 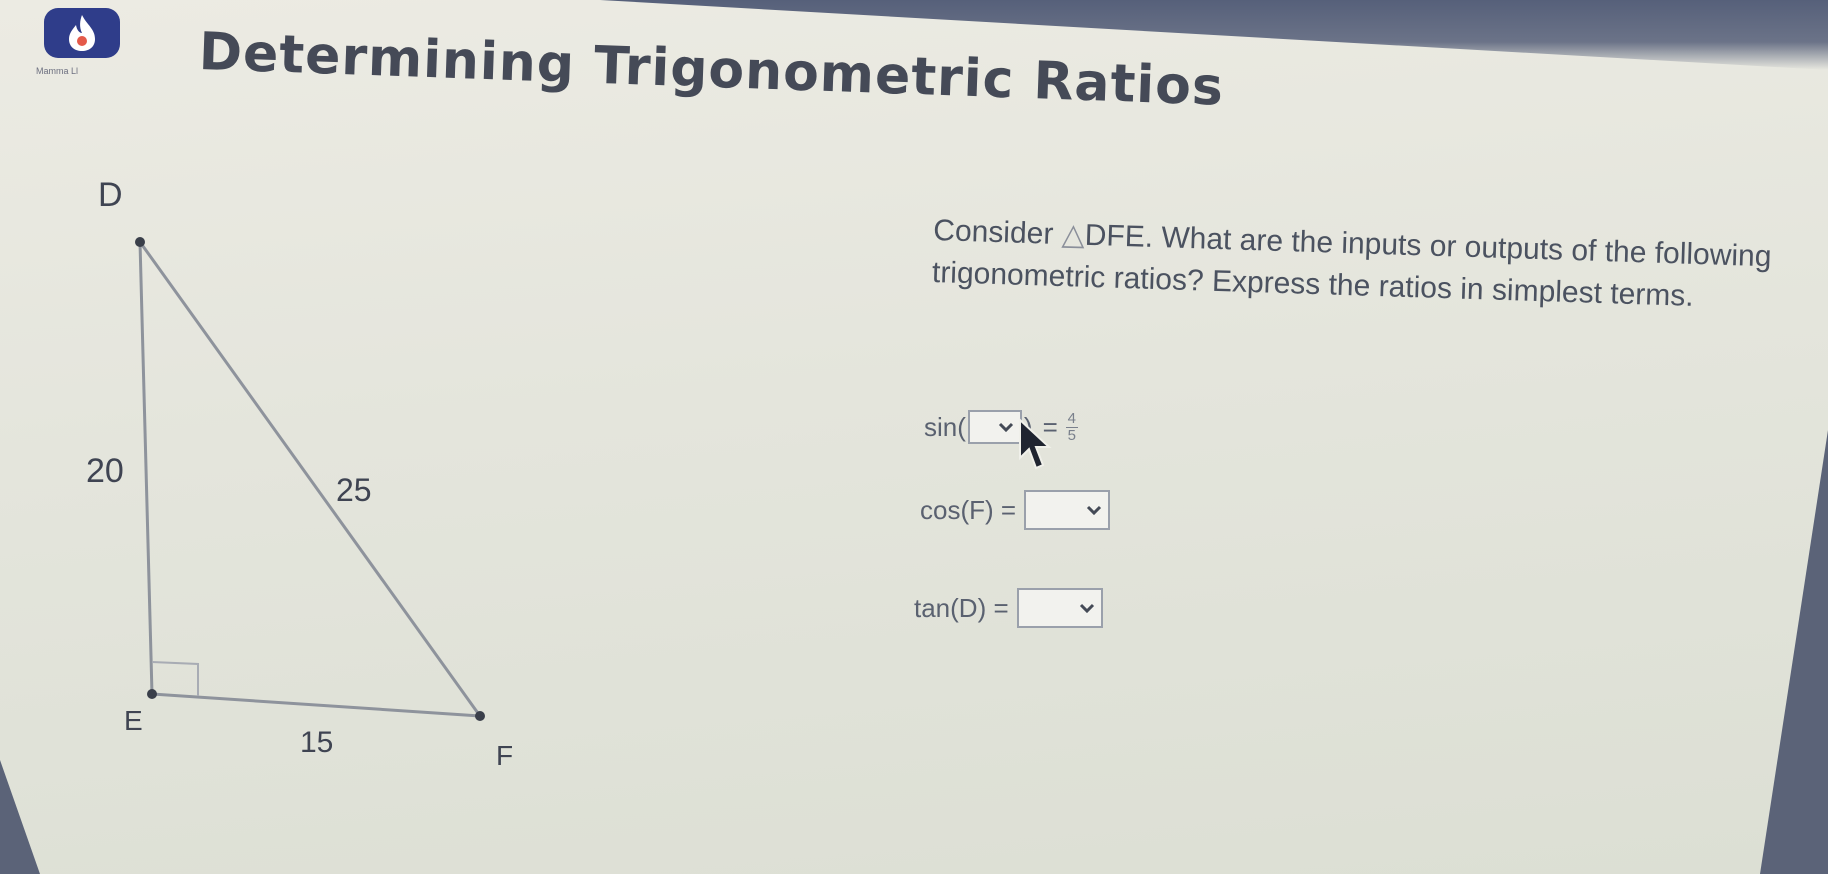 What do you see at coordinates (317, 742) in the screenshot?
I see `side-label-ef: 15` at bounding box center [317, 742].